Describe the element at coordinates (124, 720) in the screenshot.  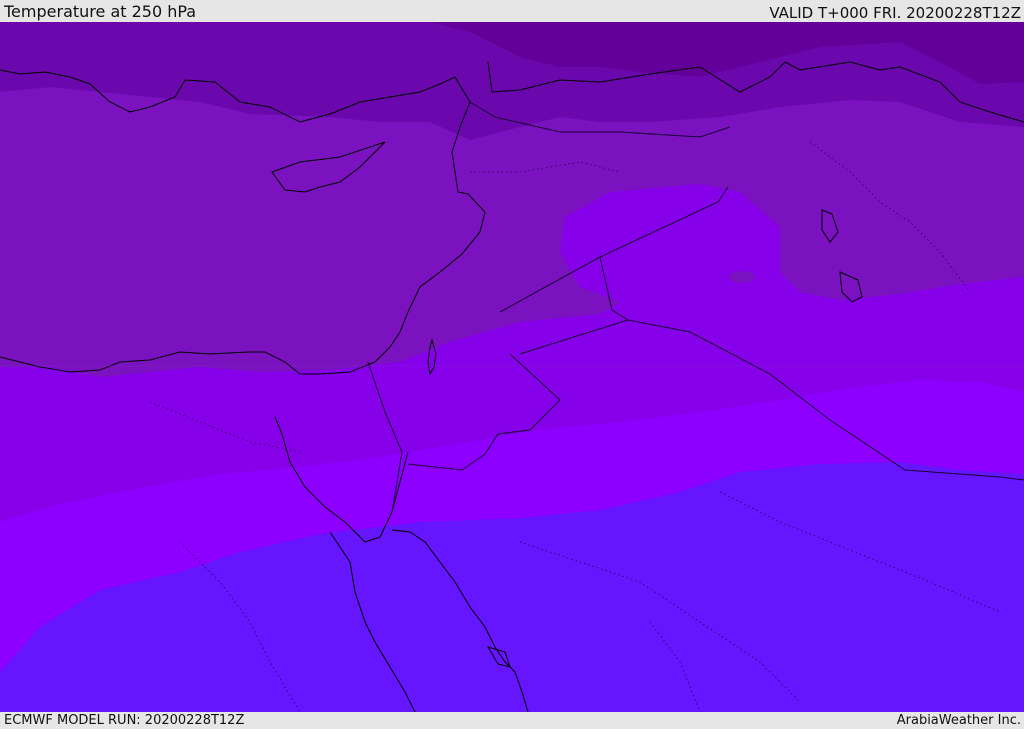
I see `model-run-label: ECMWF MODEL RUN: 20200228T12Z` at that location.